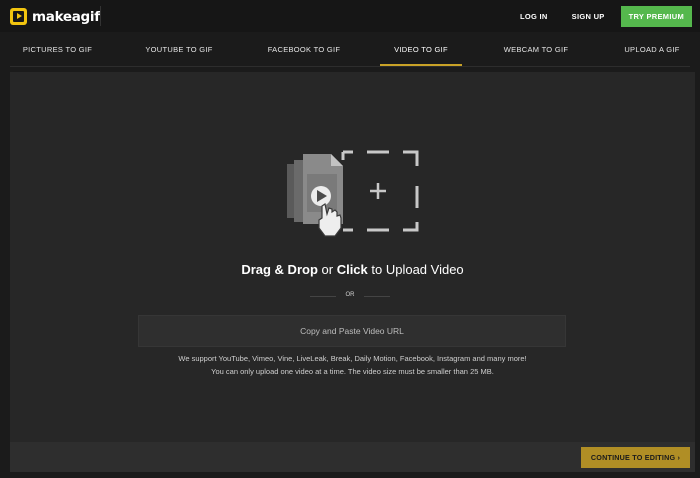 This screenshot has height=478, width=700. I want to click on login-link: LOG IN, so click(534, 16).